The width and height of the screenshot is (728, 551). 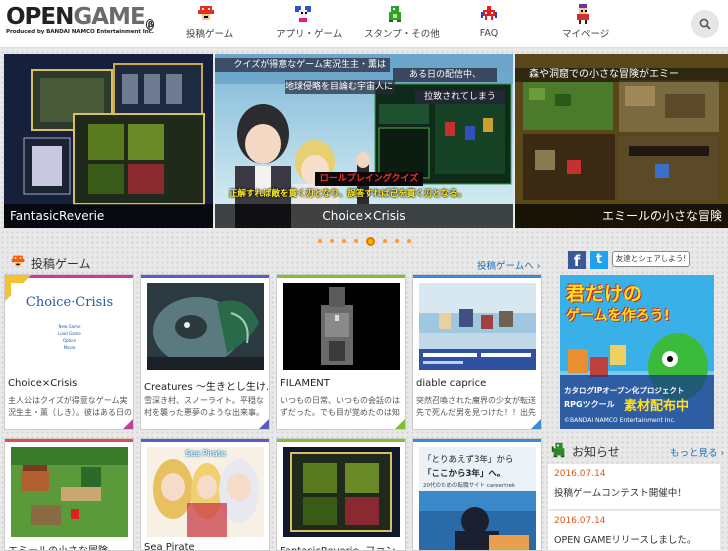 I want to click on search-icon, so click(x=705, y=24).